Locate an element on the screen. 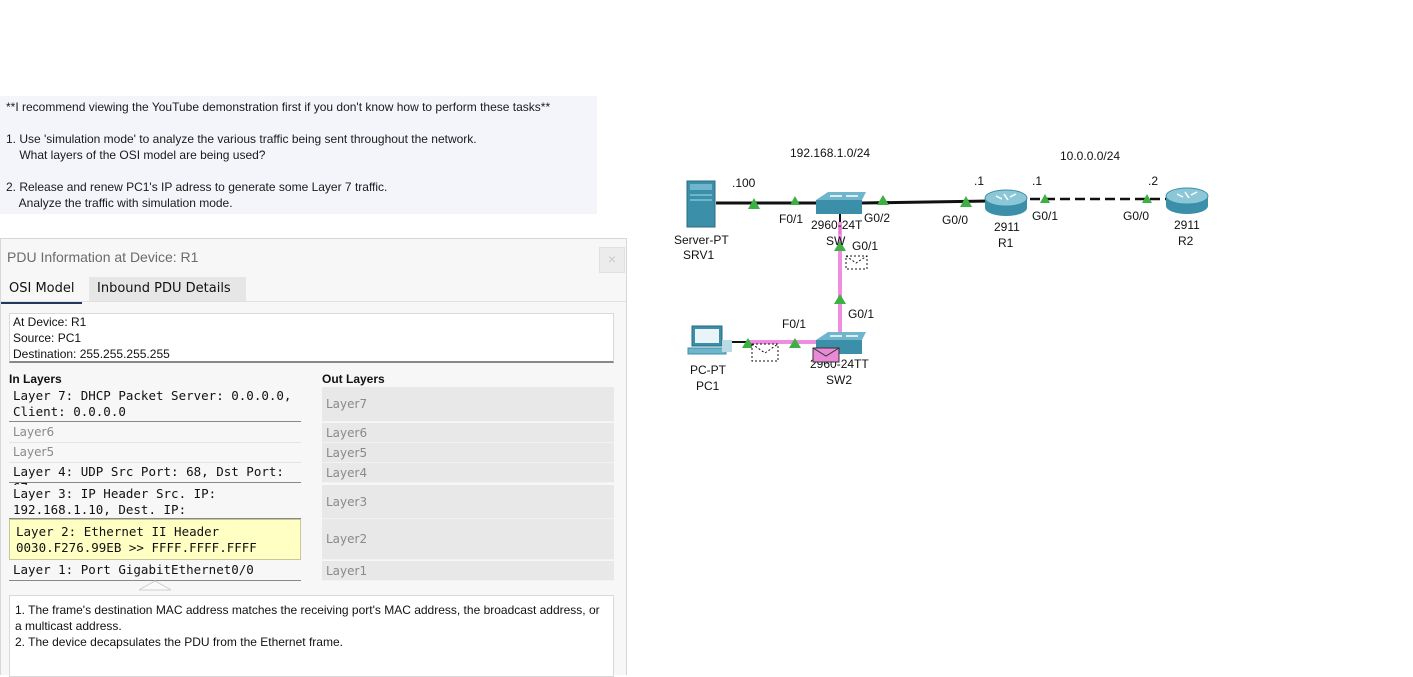  r1-port-g01: G0/1 is located at coordinates (1045, 216).